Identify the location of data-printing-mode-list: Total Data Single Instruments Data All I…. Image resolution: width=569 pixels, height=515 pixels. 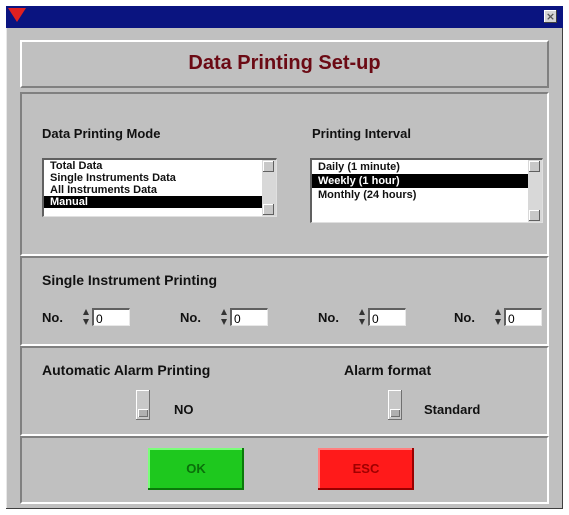
(159, 187).